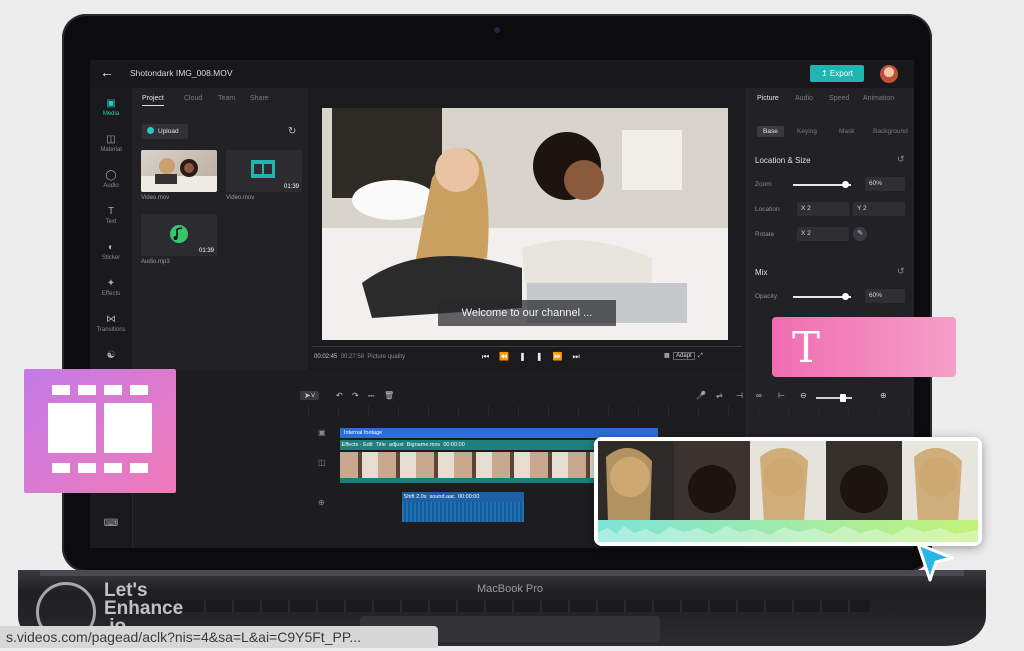 This screenshot has width=1024, height=651. I want to click on redo-icon: ↷, so click(355, 395).